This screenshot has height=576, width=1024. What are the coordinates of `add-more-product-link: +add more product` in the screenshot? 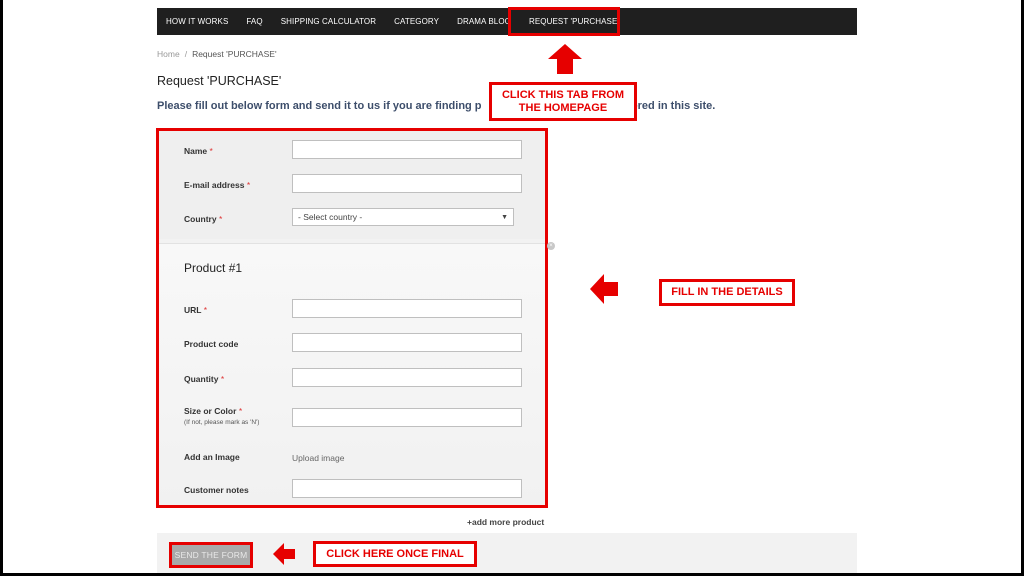 It's located at (505, 522).